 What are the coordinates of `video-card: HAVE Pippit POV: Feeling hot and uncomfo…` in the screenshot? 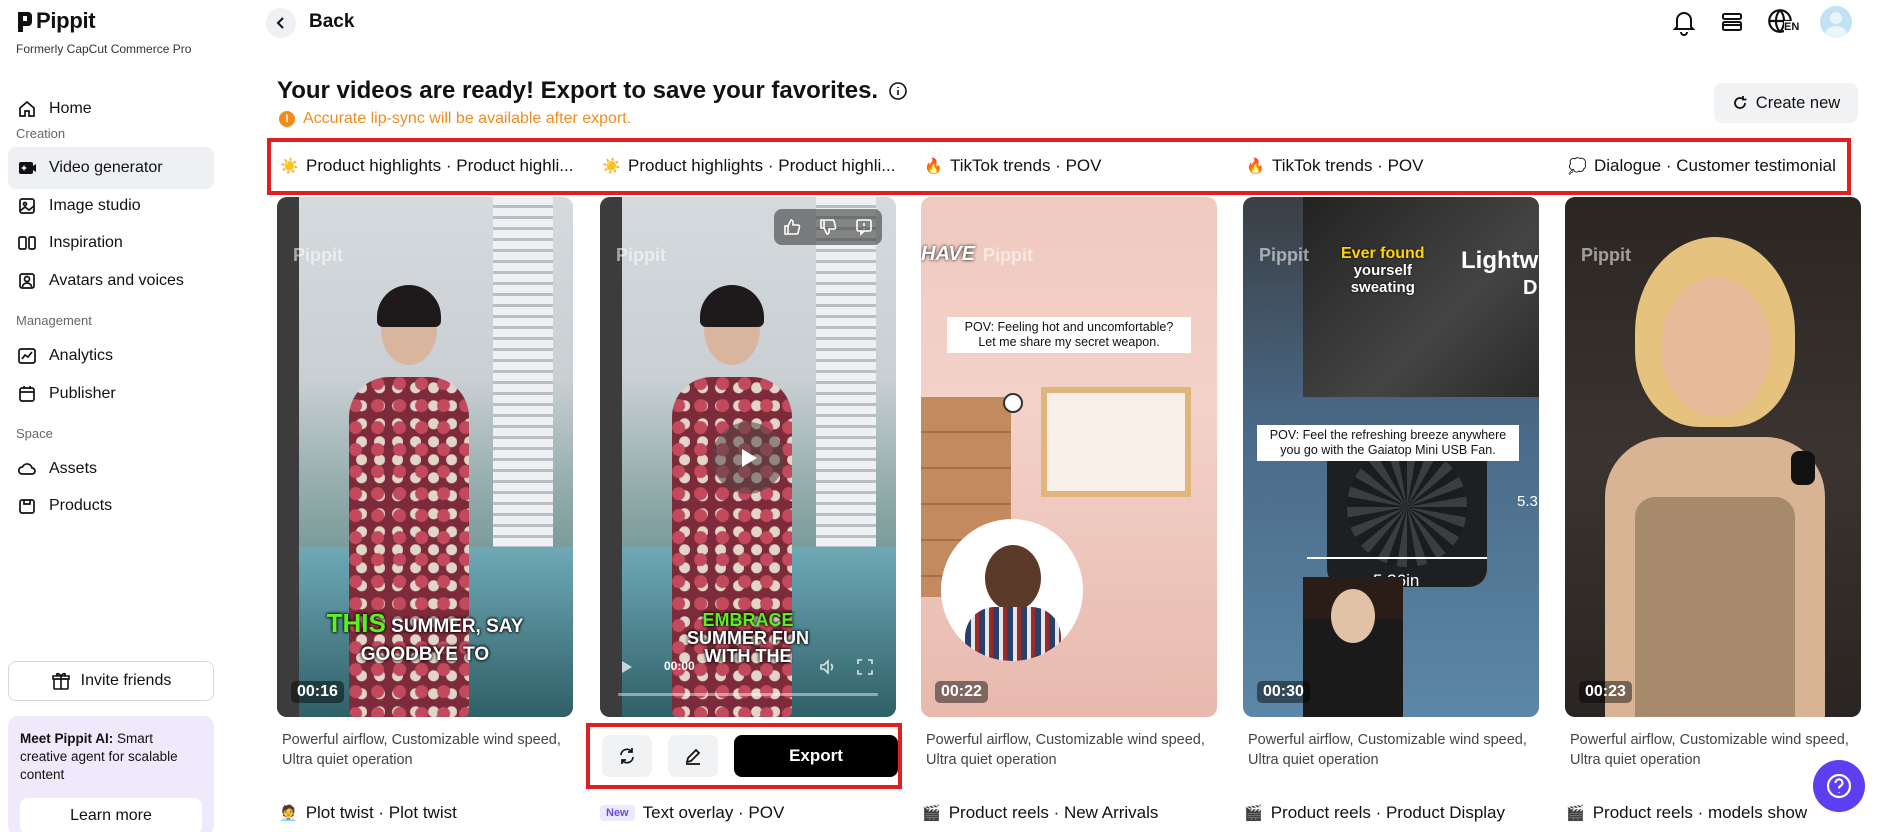 It's located at (1069, 457).